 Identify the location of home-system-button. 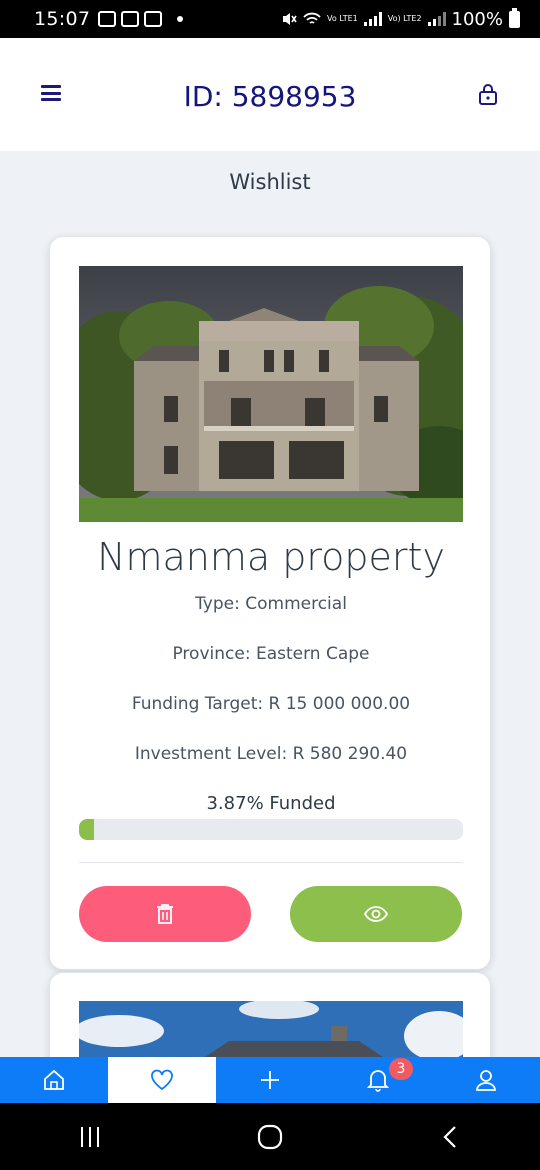
(270, 1137).